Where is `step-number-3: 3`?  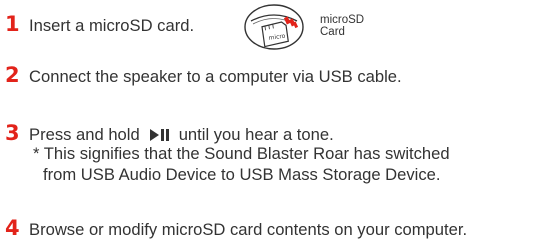 step-number-3: 3 is located at coordinates (12, 133).